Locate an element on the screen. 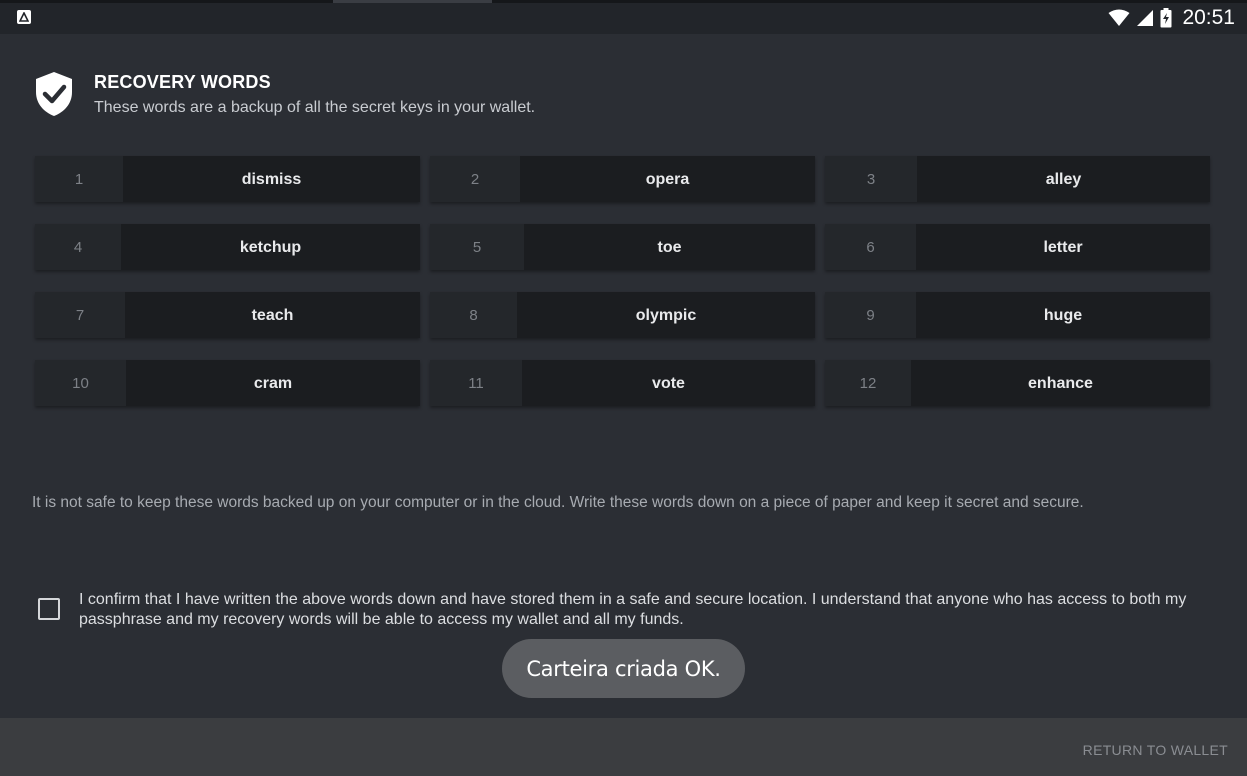 This screenshot has width=1247, height=776. recovery-word: alley is located at coordinates (1063, 179).